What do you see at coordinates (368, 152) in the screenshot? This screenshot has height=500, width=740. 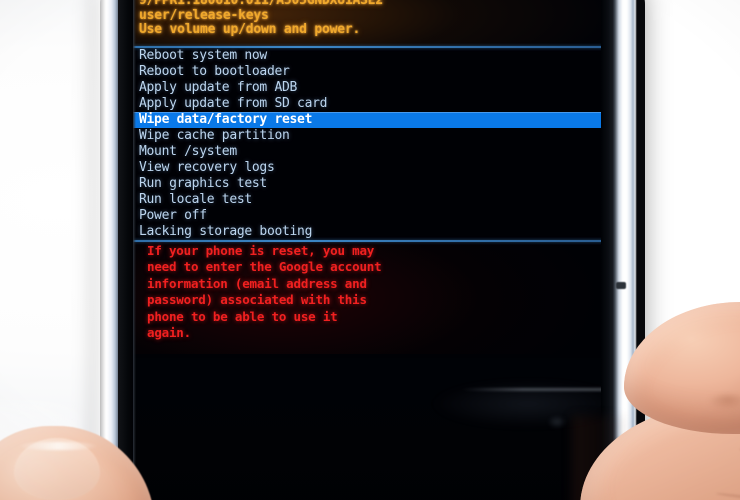 I see `menu-item-mount-system: Mount /system` at bounding box center [368, 152].